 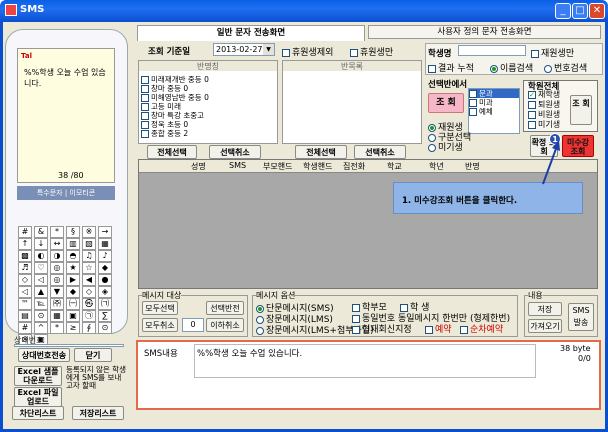 I want to click on symbol-key: ^, so click(x=41, y=328).